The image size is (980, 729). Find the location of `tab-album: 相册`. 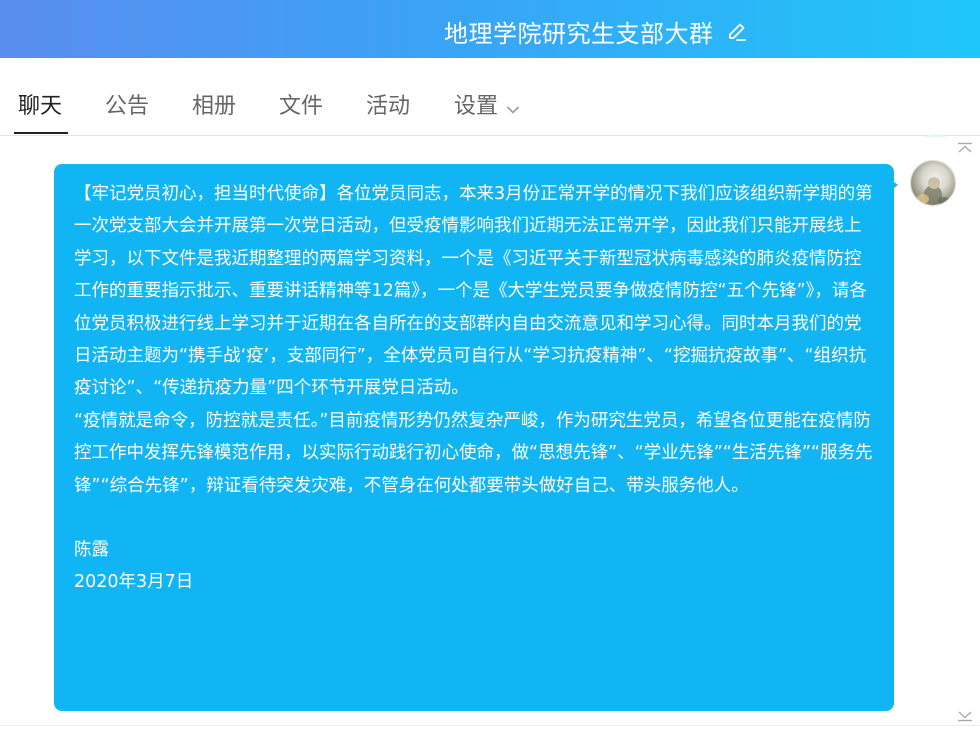

tab-album: 相册 is located at coordinates (214, 111).